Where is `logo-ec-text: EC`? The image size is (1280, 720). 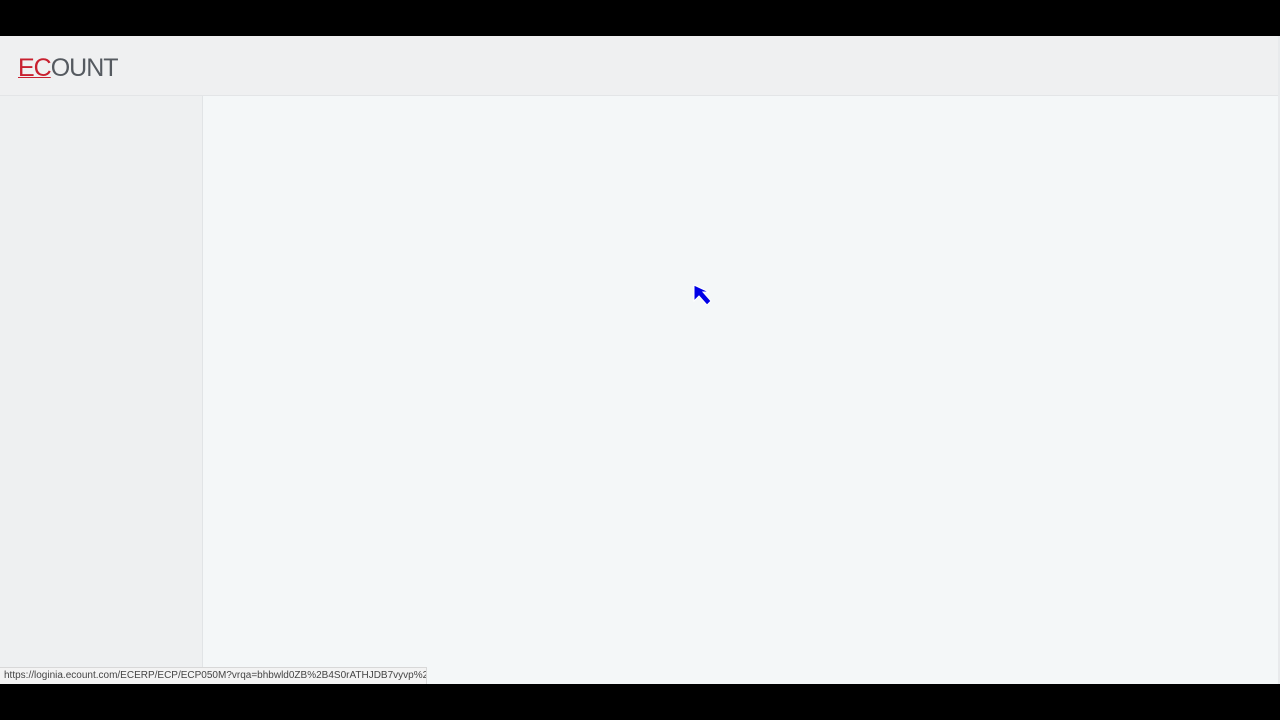 logo-ec-text: EC is located at coordinates (35, 68).